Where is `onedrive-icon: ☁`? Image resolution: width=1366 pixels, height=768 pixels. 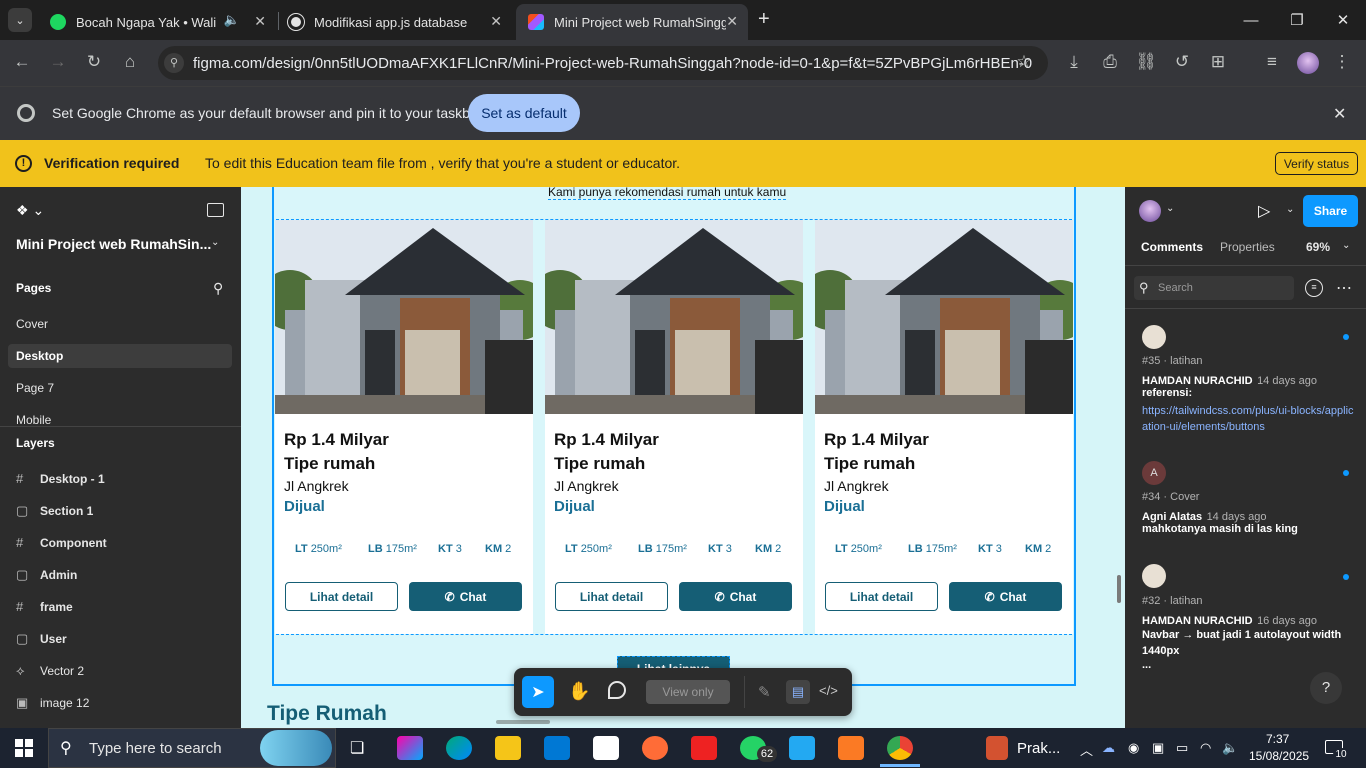
onedrive-icon: ☁ is located at coordinates (1108, 748).